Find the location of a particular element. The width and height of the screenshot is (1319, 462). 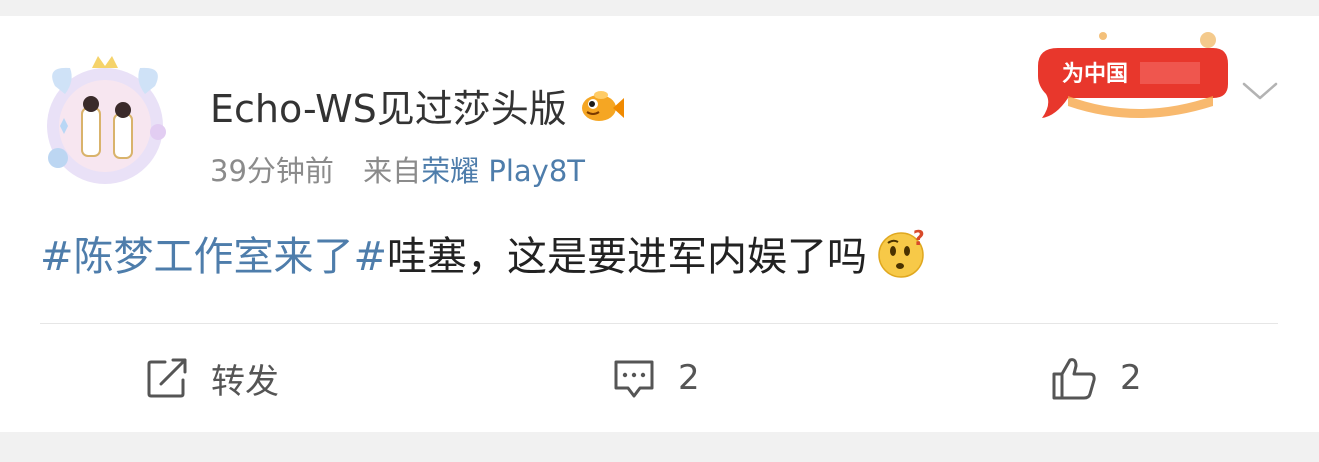

source-link: 荣耀 Play8T is located at coordinates (503, 171).